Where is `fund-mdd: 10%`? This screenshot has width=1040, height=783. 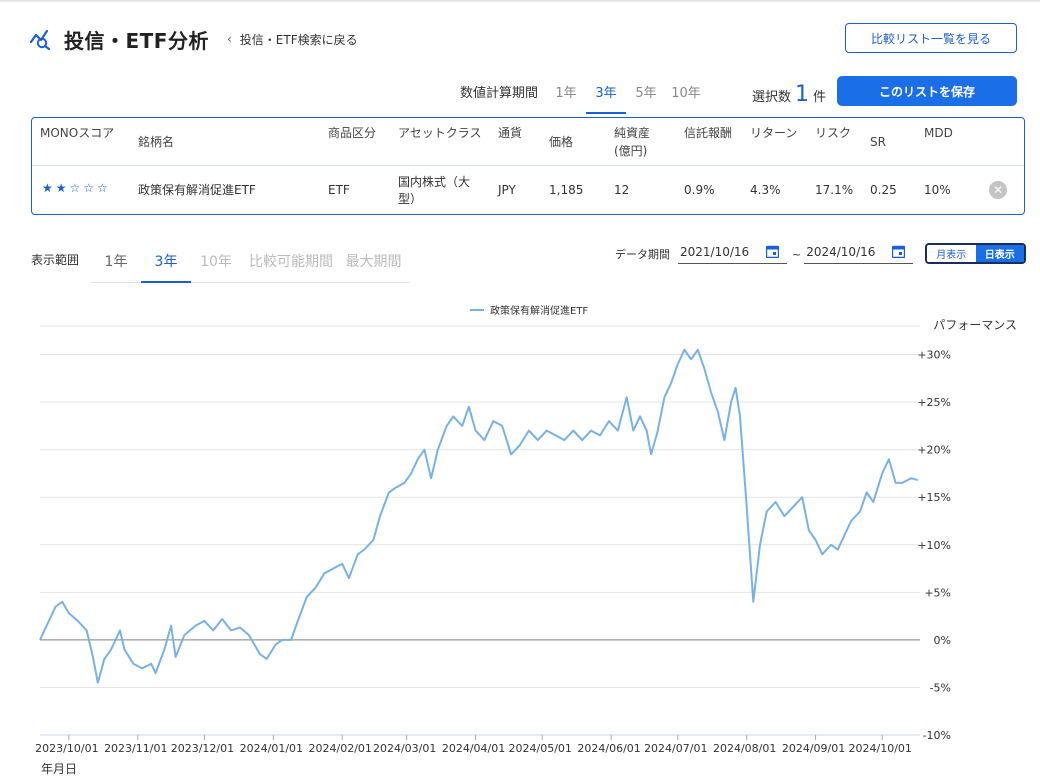
fund-mdd: 10% is located at coordinates (937, 190).